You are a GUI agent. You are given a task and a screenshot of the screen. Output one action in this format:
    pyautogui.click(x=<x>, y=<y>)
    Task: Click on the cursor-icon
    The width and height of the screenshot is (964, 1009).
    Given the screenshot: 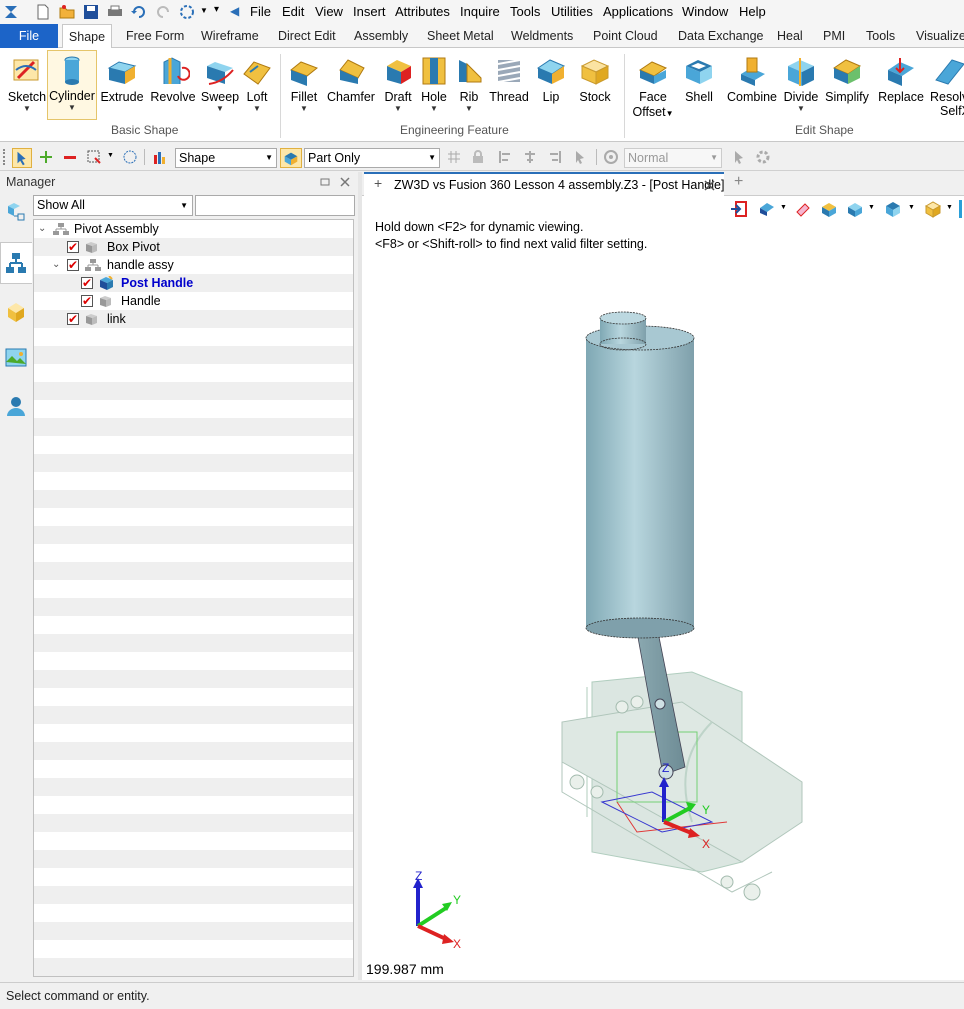 What is the action you would take?
    pyautogui.click(x=580, y=157)
    